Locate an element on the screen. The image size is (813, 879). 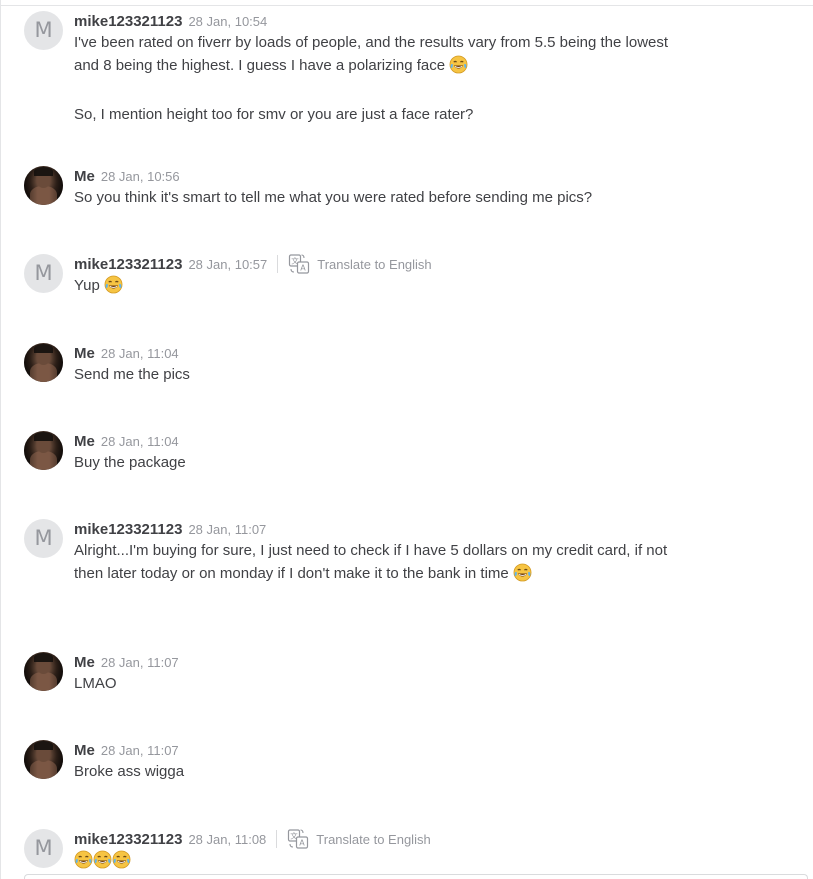
message-text: Buy the package is located at coordinates (130, 462).